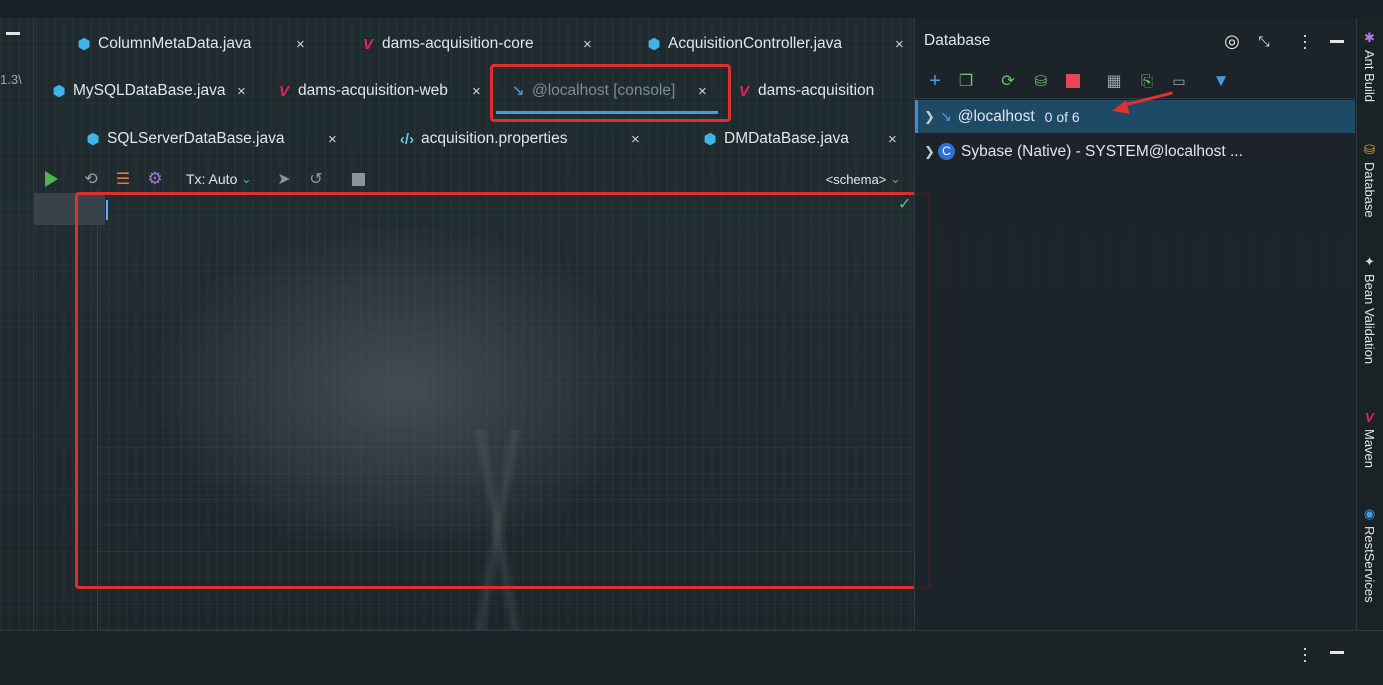 This screenshot has width=1383, height=685. I want to click on console-icon: ▭, so click(1179, 80).